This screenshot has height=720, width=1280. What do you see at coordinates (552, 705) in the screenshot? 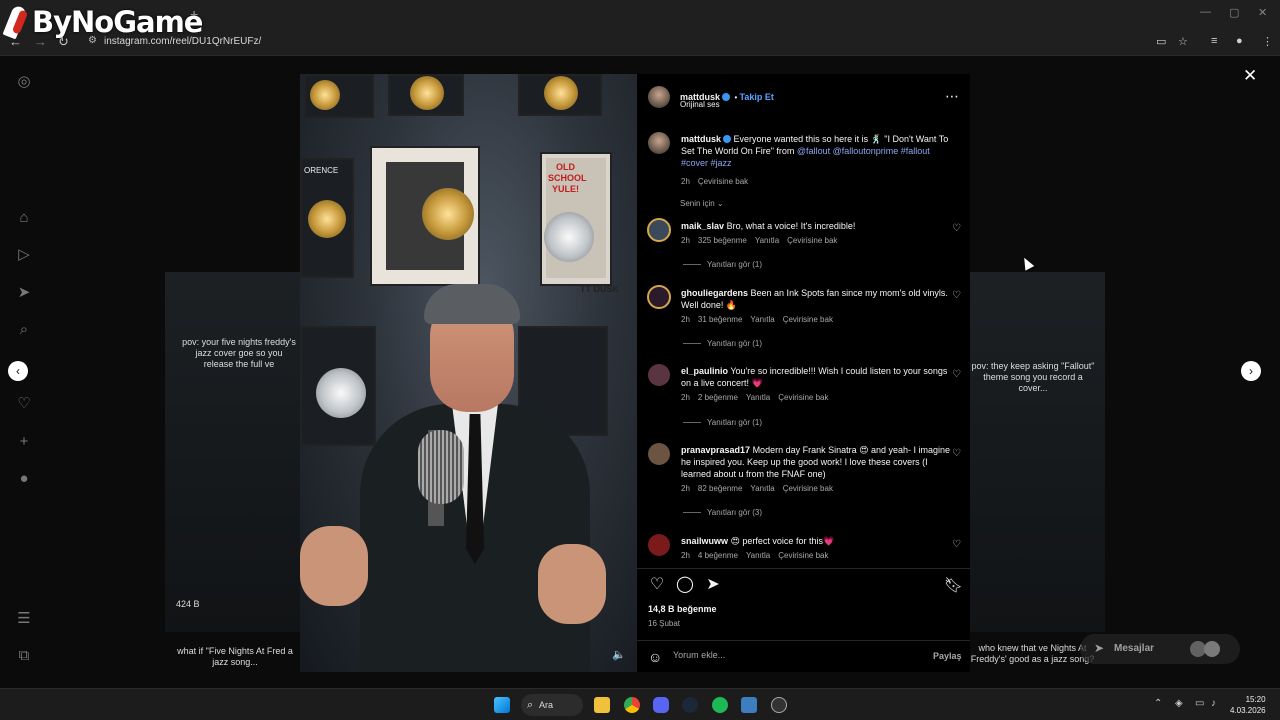
I see `taskbar-search: Ara` at bounding box center [552, 705].